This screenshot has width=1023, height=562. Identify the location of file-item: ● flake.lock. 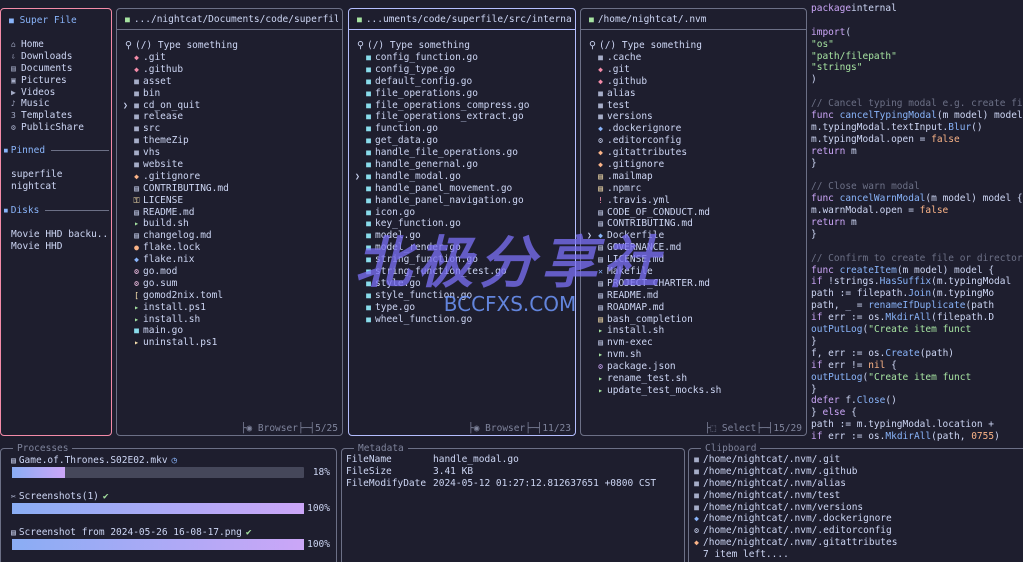
(230, 248).